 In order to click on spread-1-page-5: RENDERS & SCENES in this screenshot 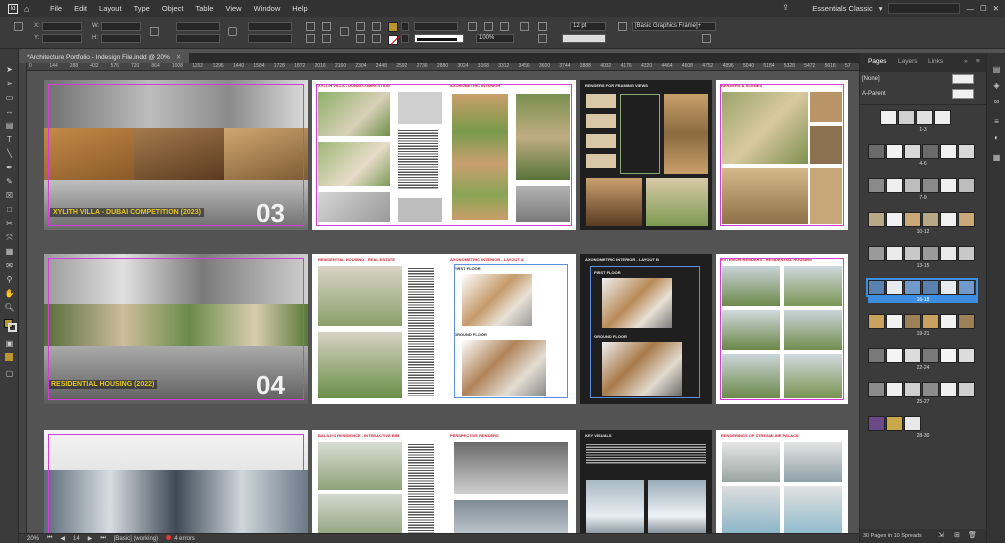, I will do `click(782, 155)`.